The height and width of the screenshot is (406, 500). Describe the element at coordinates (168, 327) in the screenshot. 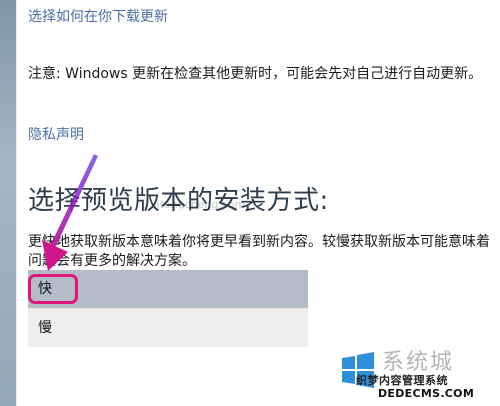

I see `slow-option: 慢` at that location.